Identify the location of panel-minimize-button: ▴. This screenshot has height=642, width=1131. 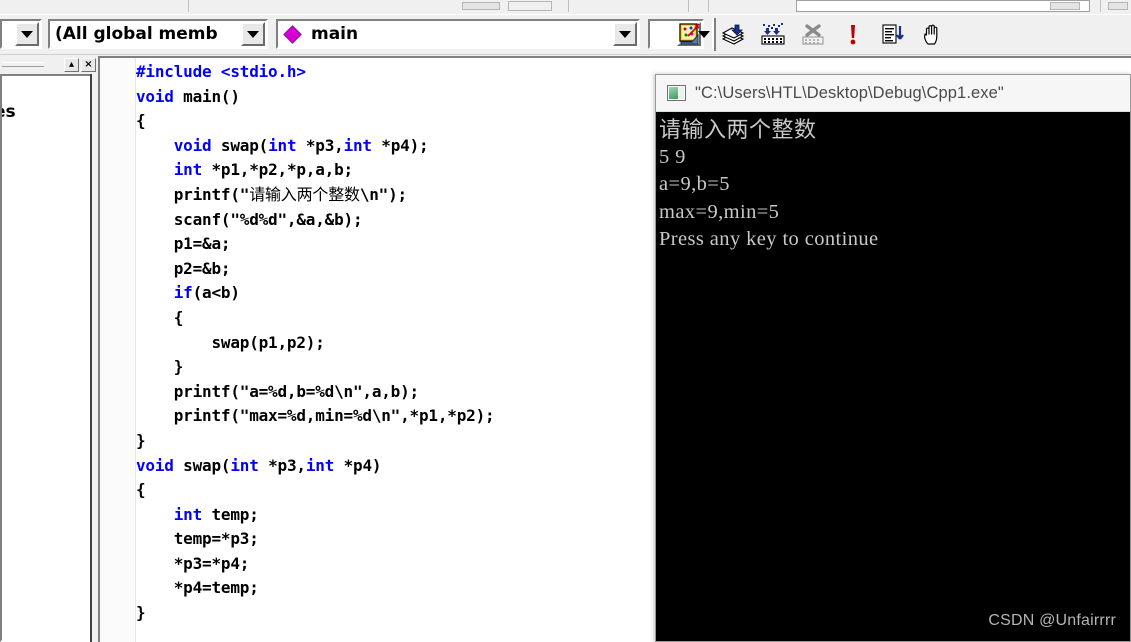
(71, 64).